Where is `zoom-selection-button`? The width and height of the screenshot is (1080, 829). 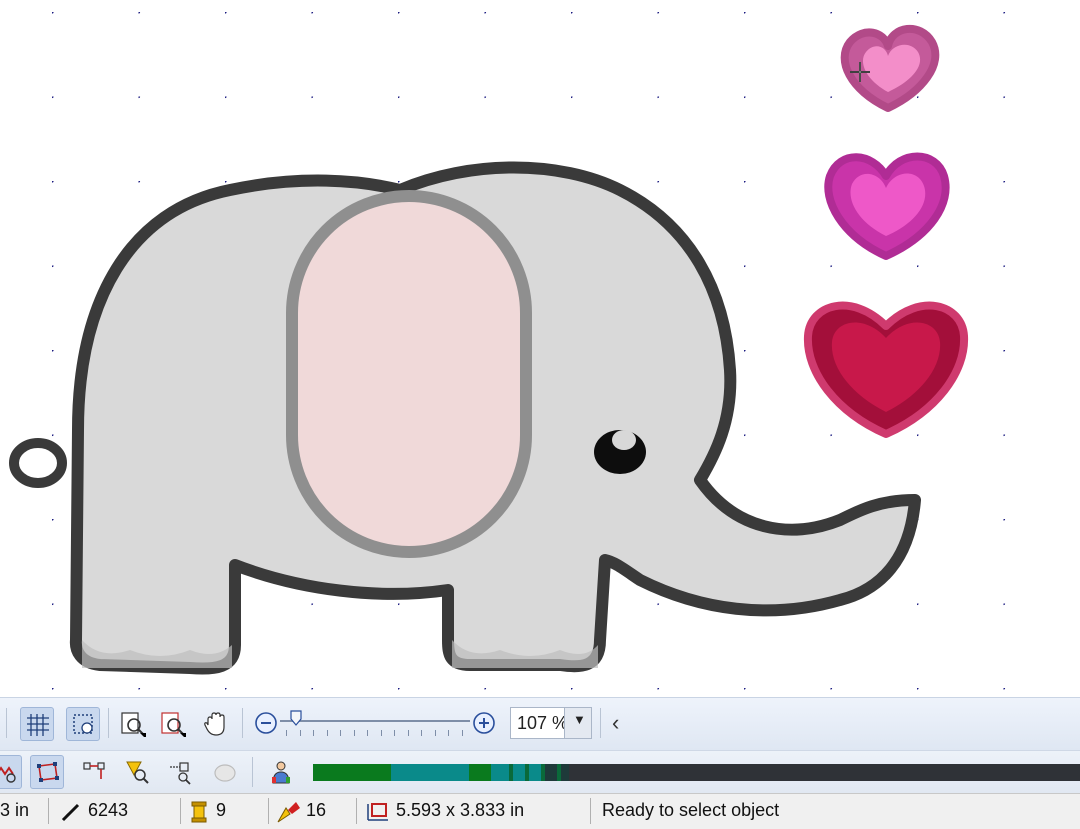
zoom-selection-button is located at coordinates (173, 724).